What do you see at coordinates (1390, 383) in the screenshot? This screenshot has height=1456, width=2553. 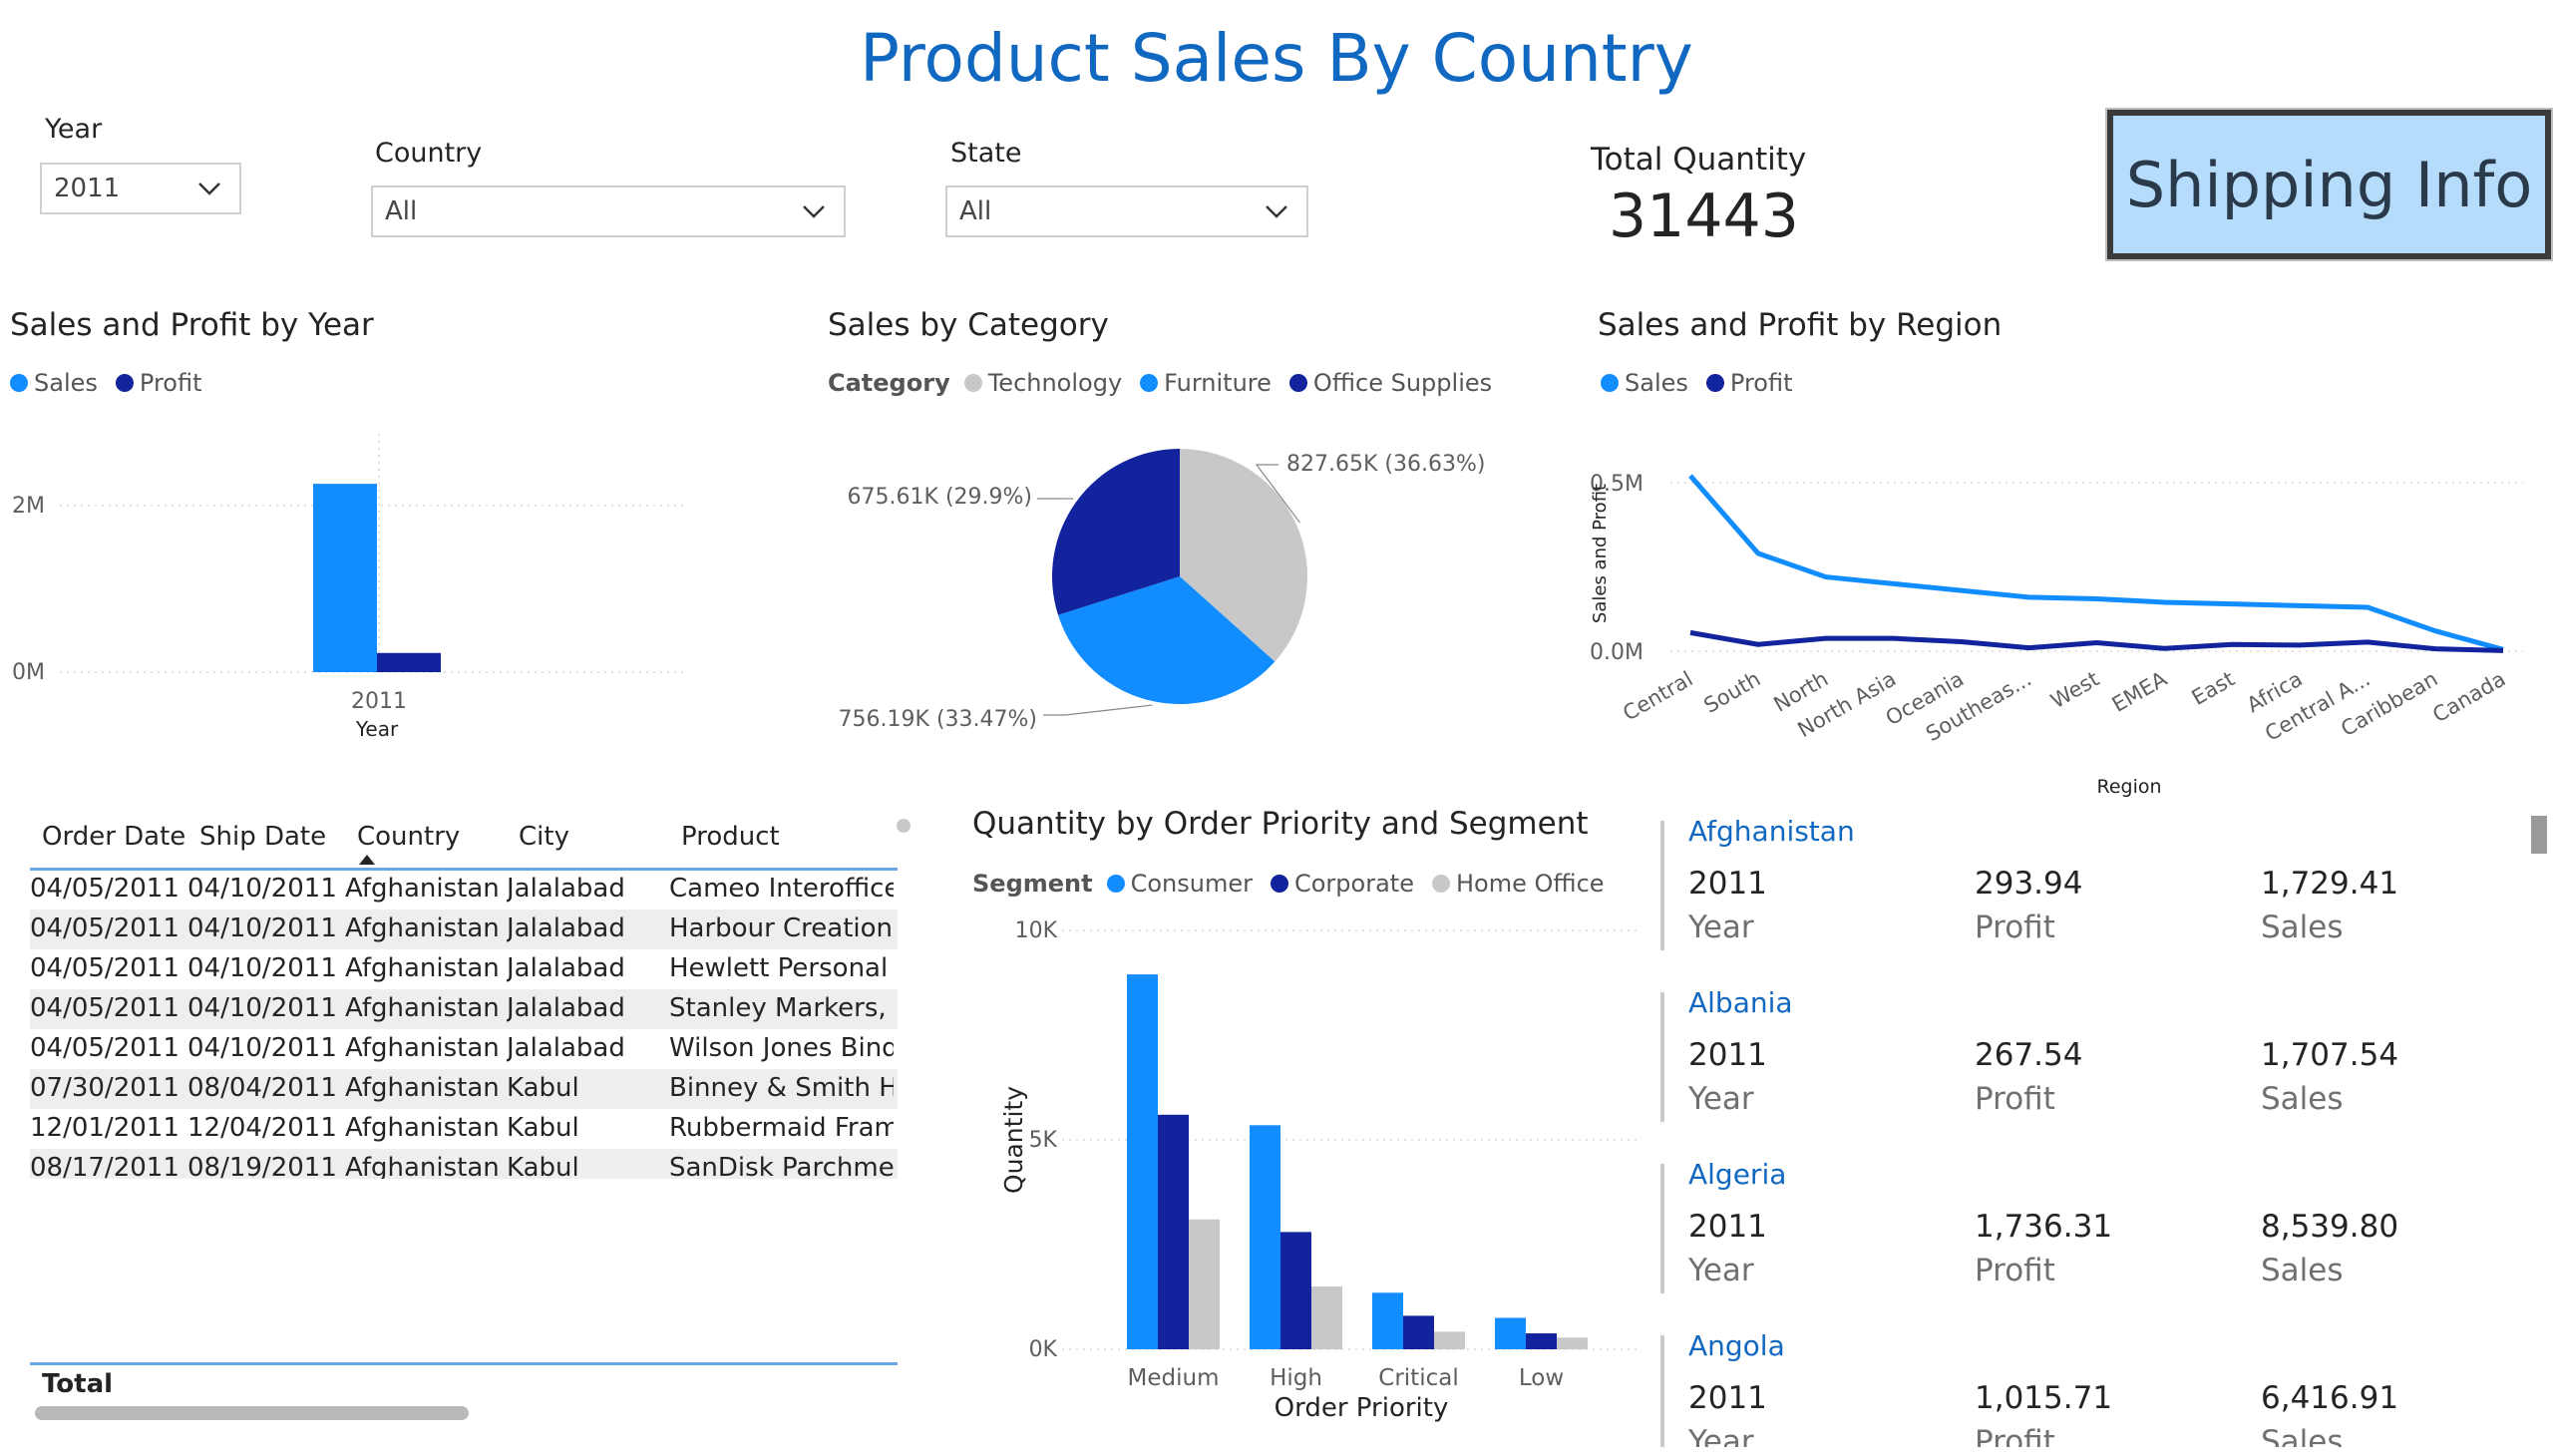 I see `legend-item-office-supplies: Office Supplies` at bounding box center [1390, 383].